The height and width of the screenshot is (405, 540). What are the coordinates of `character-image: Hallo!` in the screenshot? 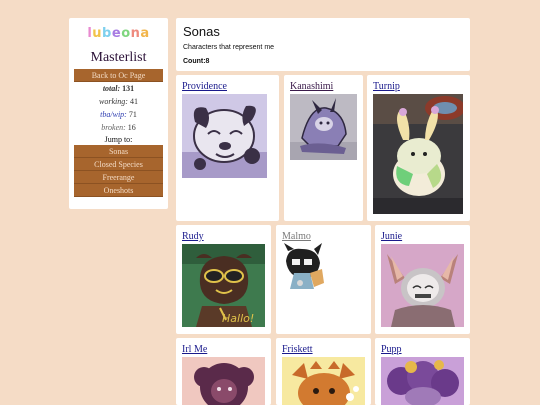 It's located at (223, 285).